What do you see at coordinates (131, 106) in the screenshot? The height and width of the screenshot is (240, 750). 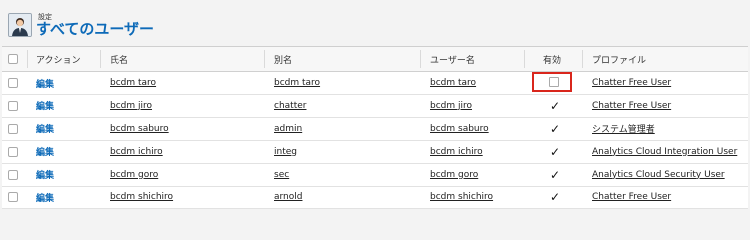 I see `user-name-link: bcdm jiro` at bounding box center [131, 106].